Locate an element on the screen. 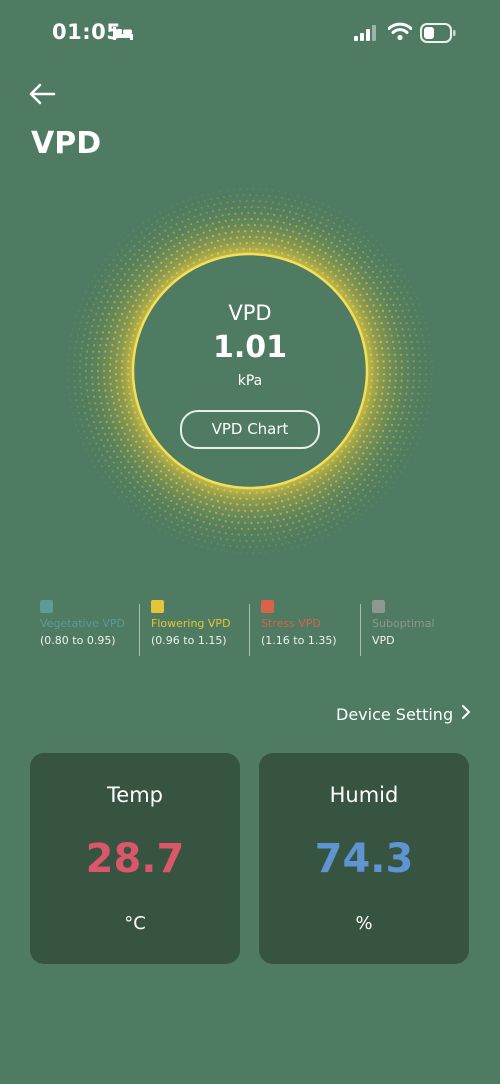  gauge-title: VPD is located at coordinates (250, 313).